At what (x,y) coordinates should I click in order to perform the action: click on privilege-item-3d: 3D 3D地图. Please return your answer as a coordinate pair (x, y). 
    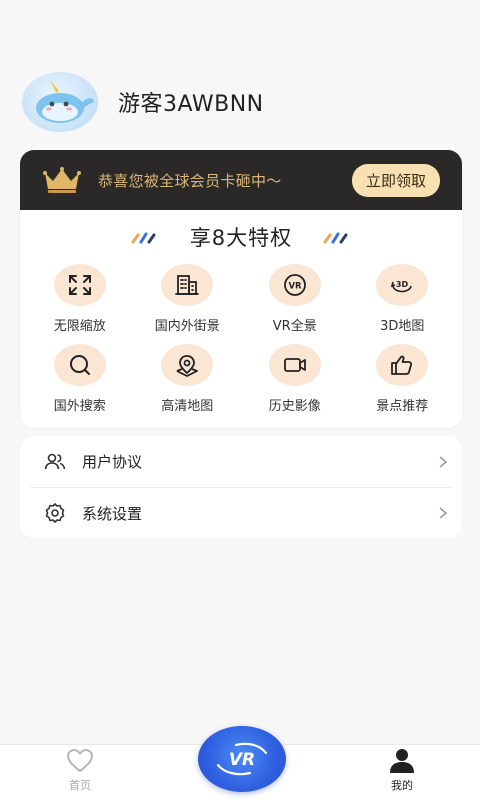
    Looking at the image, I should click on (403, 304).